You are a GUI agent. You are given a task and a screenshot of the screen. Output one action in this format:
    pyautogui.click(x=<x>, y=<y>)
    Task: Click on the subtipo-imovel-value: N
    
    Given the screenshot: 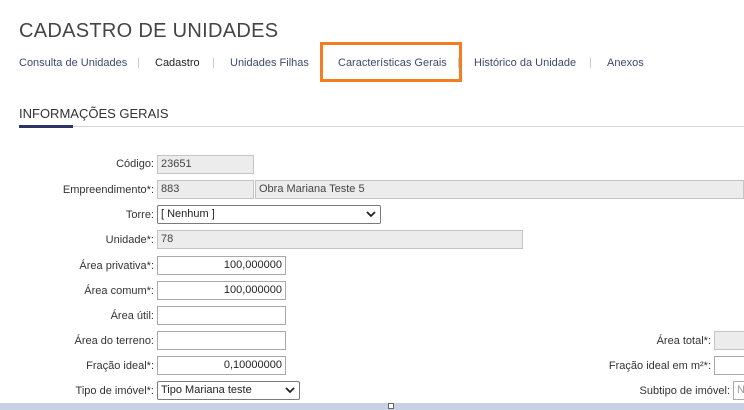 What is the action you would take?
    pyautogui.click(x=740, y=390)
    